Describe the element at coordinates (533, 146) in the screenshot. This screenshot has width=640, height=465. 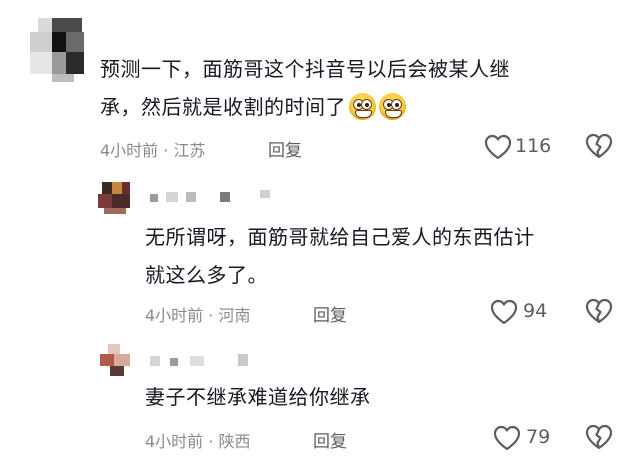
I see `like-count: 116` at that location.